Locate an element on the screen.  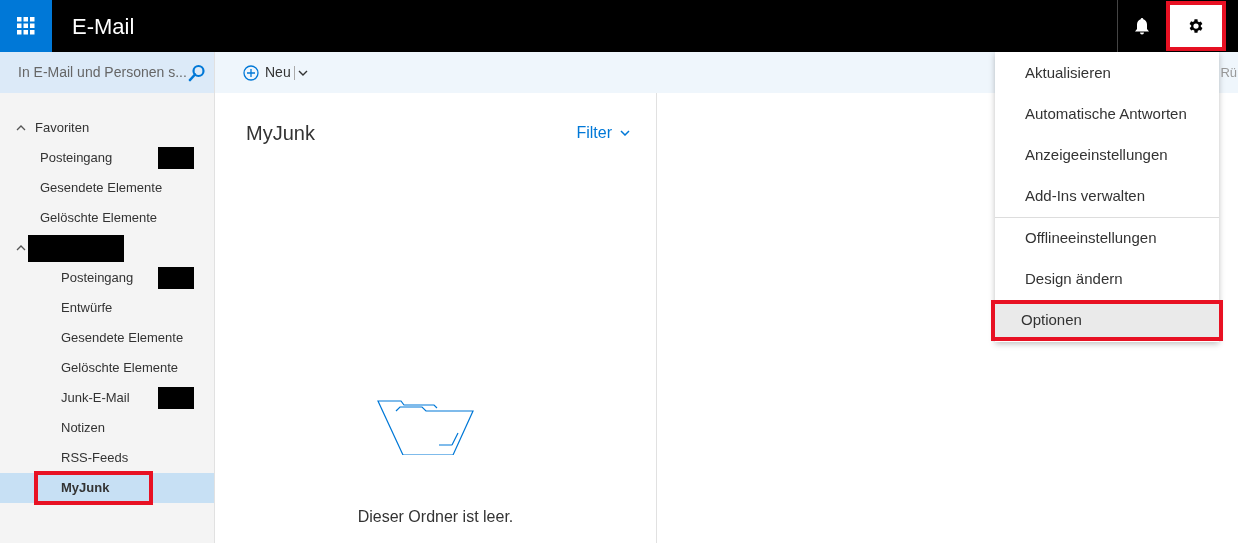
menu-item: Anzeigeeinstellungen is located at coordinates (1107, 155).